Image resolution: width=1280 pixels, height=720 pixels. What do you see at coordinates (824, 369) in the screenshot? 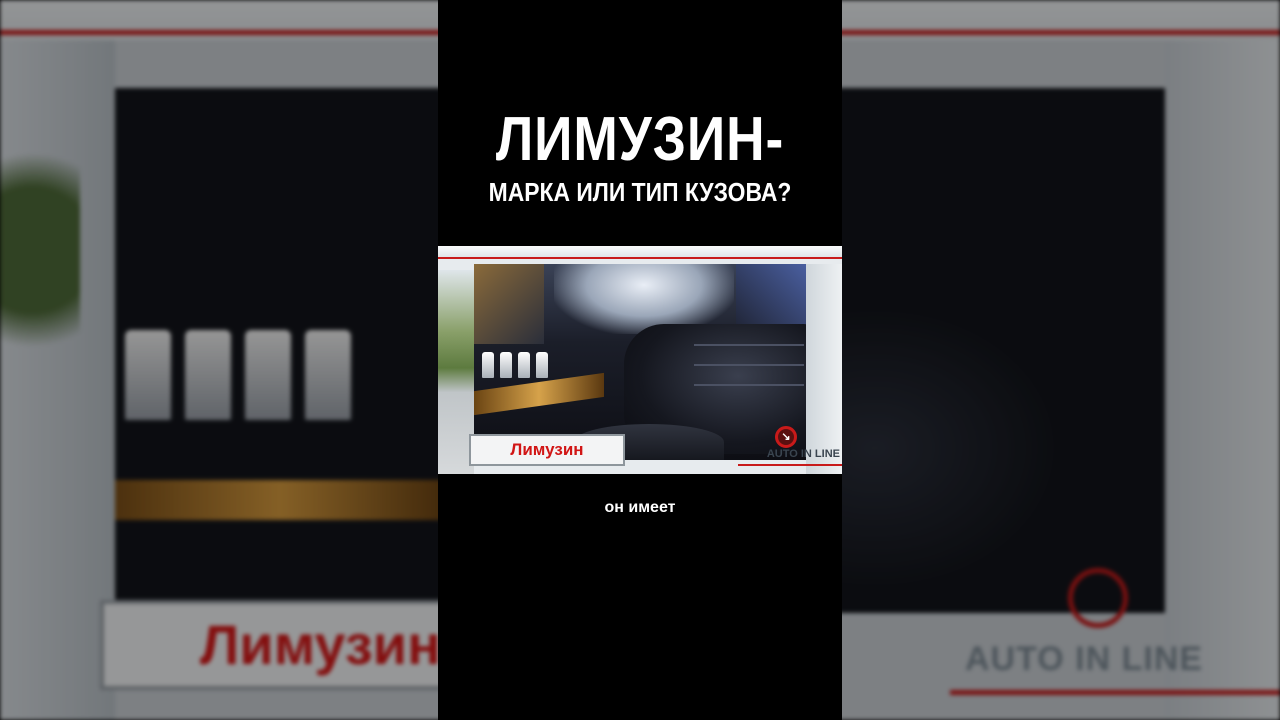
I see `frame-right-panel` at bounding box center [824, 369].